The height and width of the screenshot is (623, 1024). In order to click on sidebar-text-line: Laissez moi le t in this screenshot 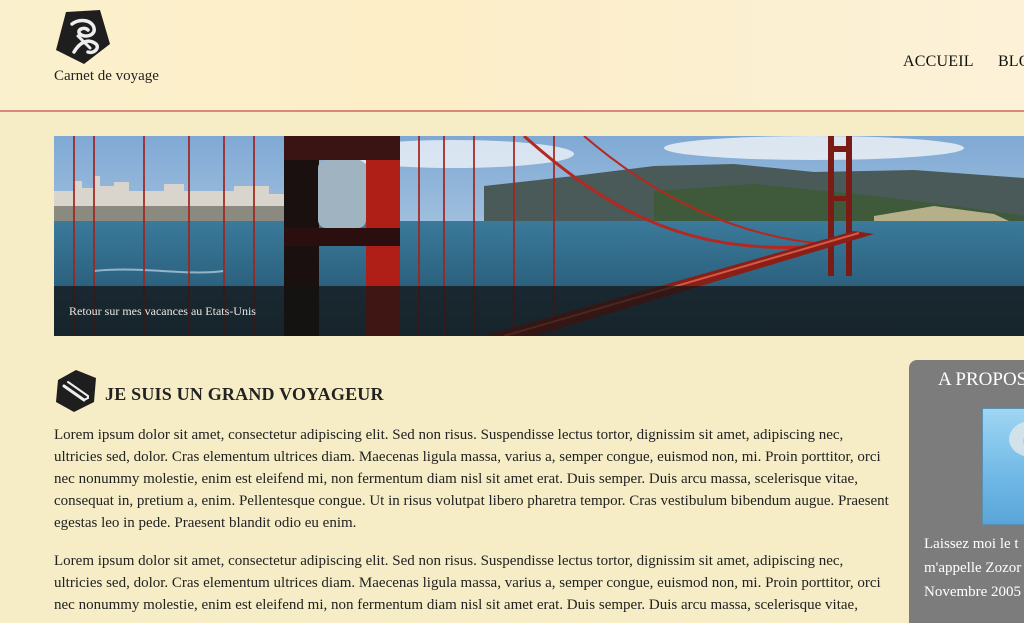, I will do `click(971, 544)`.